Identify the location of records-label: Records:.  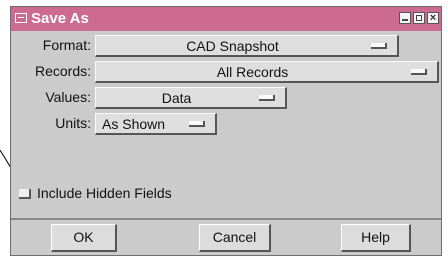
(62, 71).